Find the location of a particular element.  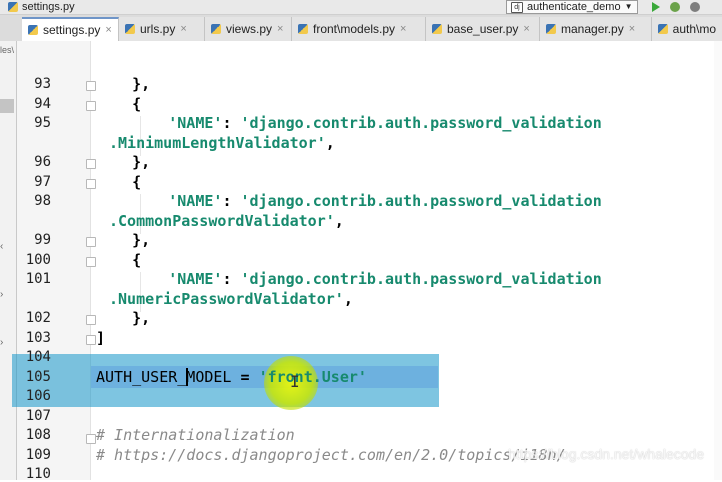

code-line: # Internationalization is located at coordinates (195, 435).